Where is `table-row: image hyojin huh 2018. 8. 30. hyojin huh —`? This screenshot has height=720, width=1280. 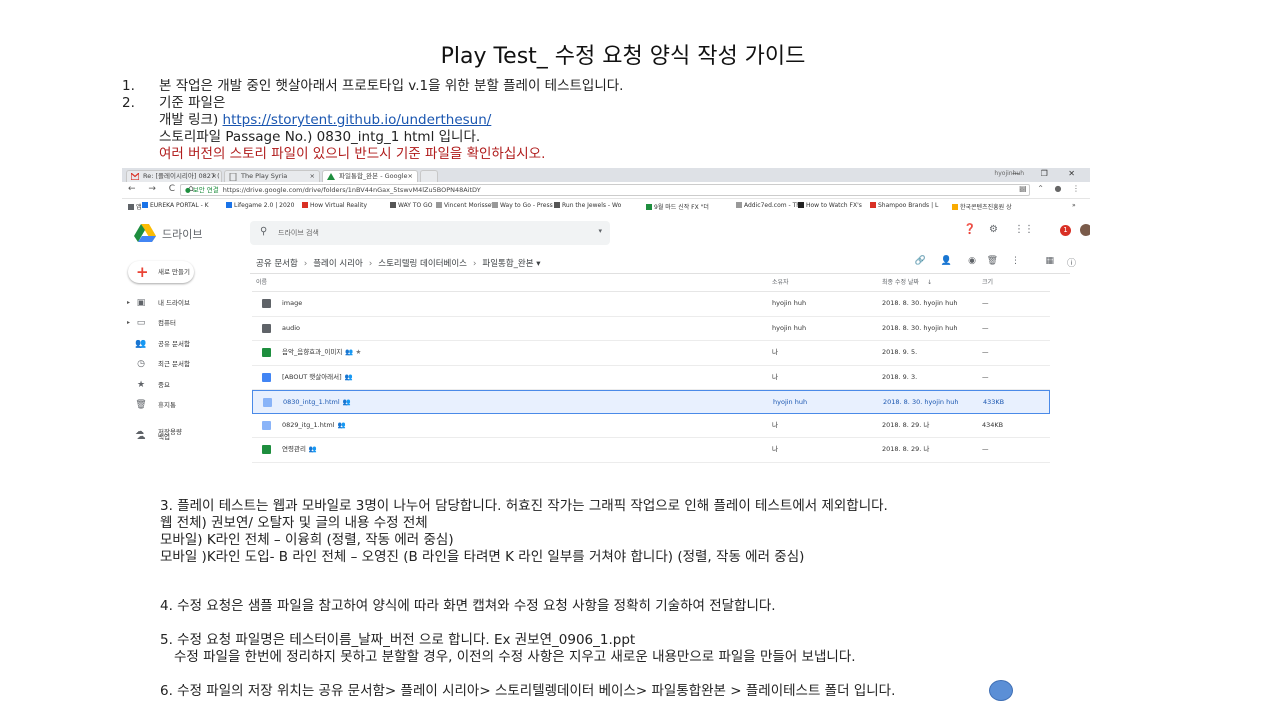
table-row: image hyojin huh 2018. 8. 30. hyojin huh — is located at coordinates (651, 304).